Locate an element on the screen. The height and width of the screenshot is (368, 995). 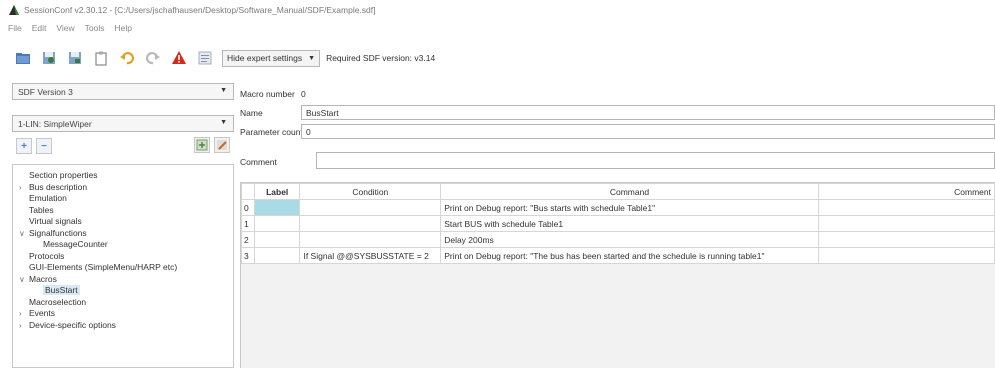
required-sdf-version: Required SDF version: v3.14 is located at coordinates (381, 58).